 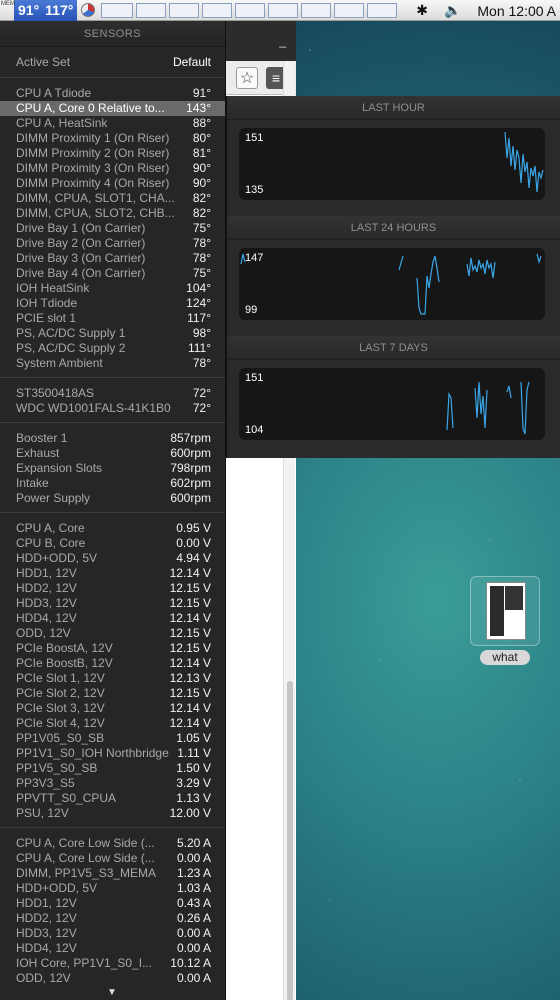 What do you see at coordinates (112, 168) in the screenshot?
I see `temperature-sensor-row: DIMM Proximity 3 (On Riser) 90°` at bounding box center [112, 168].